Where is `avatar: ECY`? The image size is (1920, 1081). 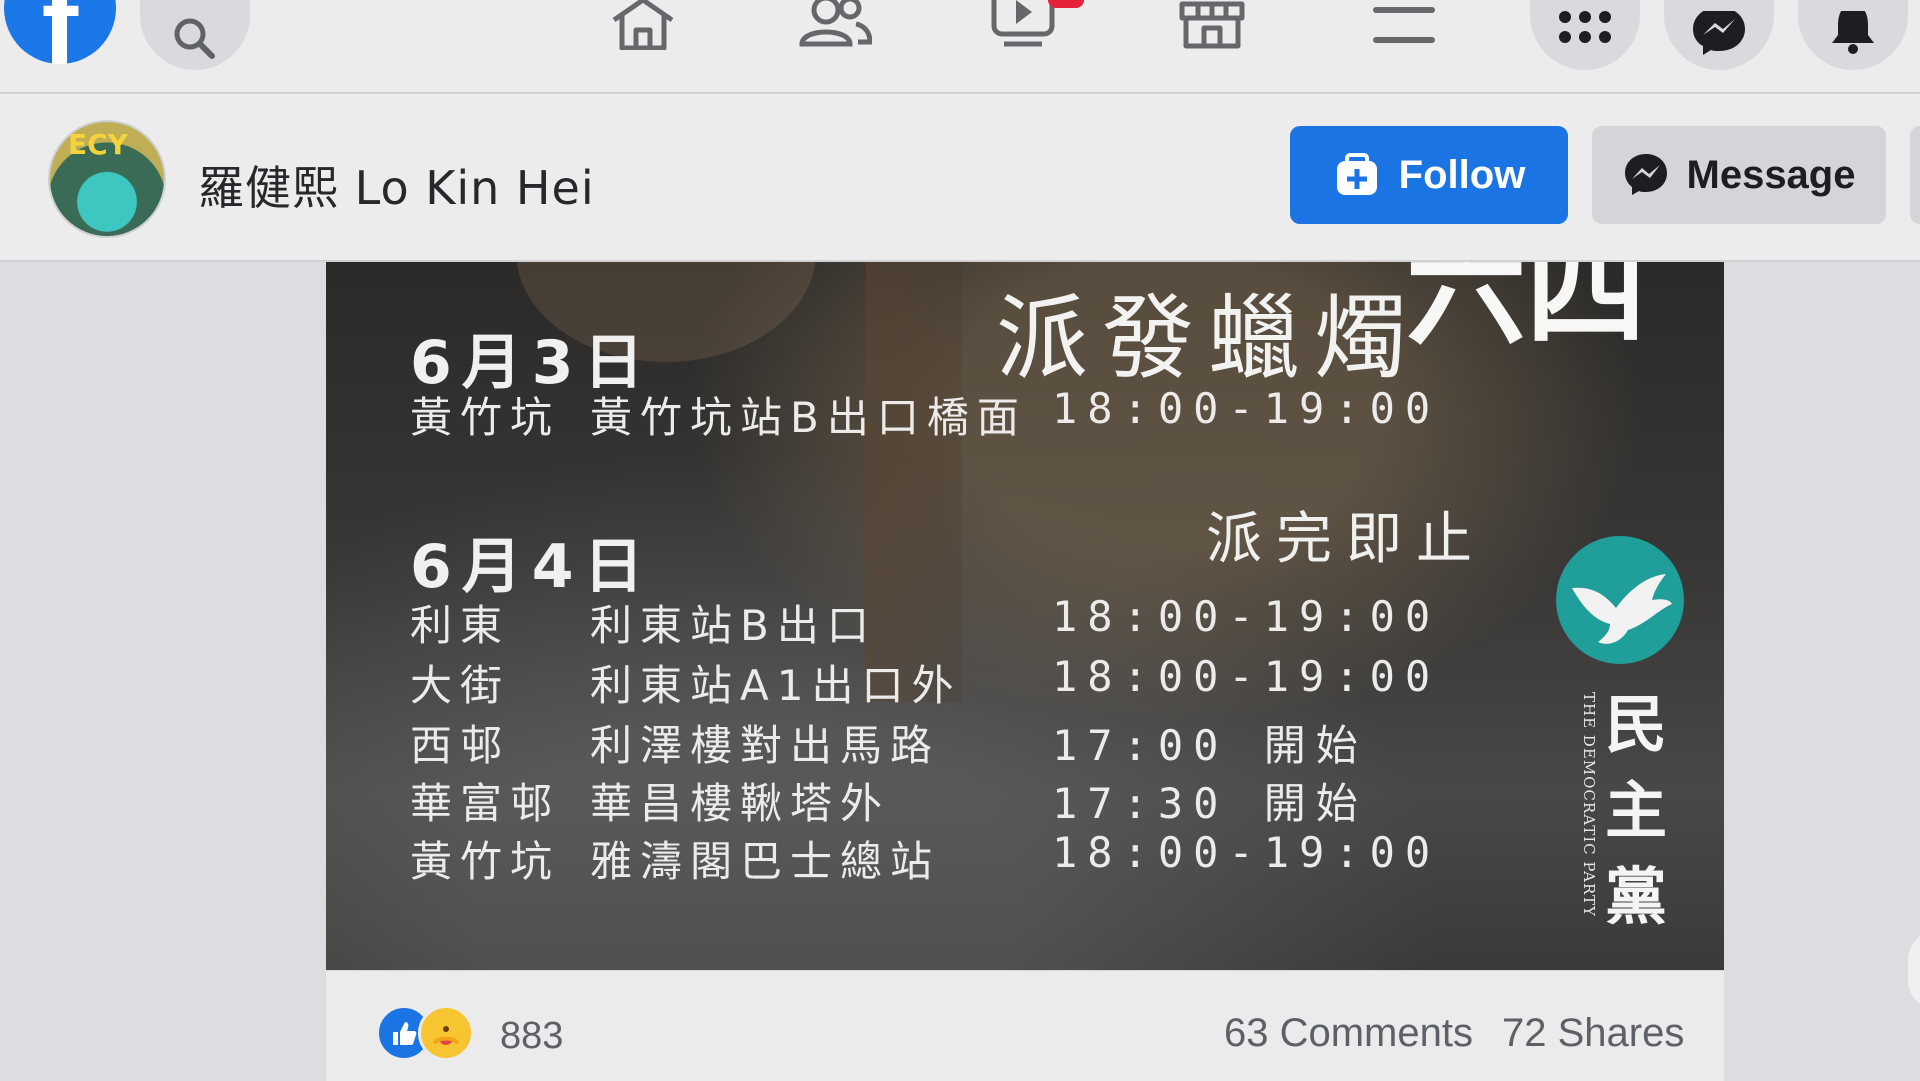
avatar: ECY is located at coordinates (107, 179).